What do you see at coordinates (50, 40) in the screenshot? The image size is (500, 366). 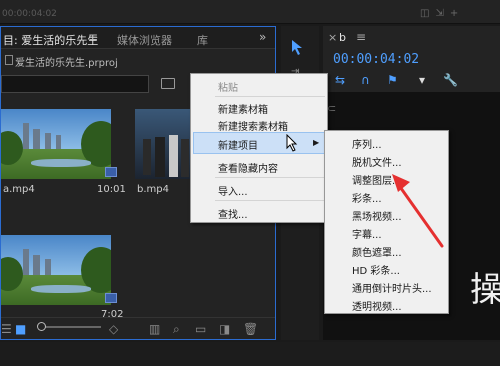 I see `tab-project: 目: 爱生活的乐先生` at bounding box center [50, 40].